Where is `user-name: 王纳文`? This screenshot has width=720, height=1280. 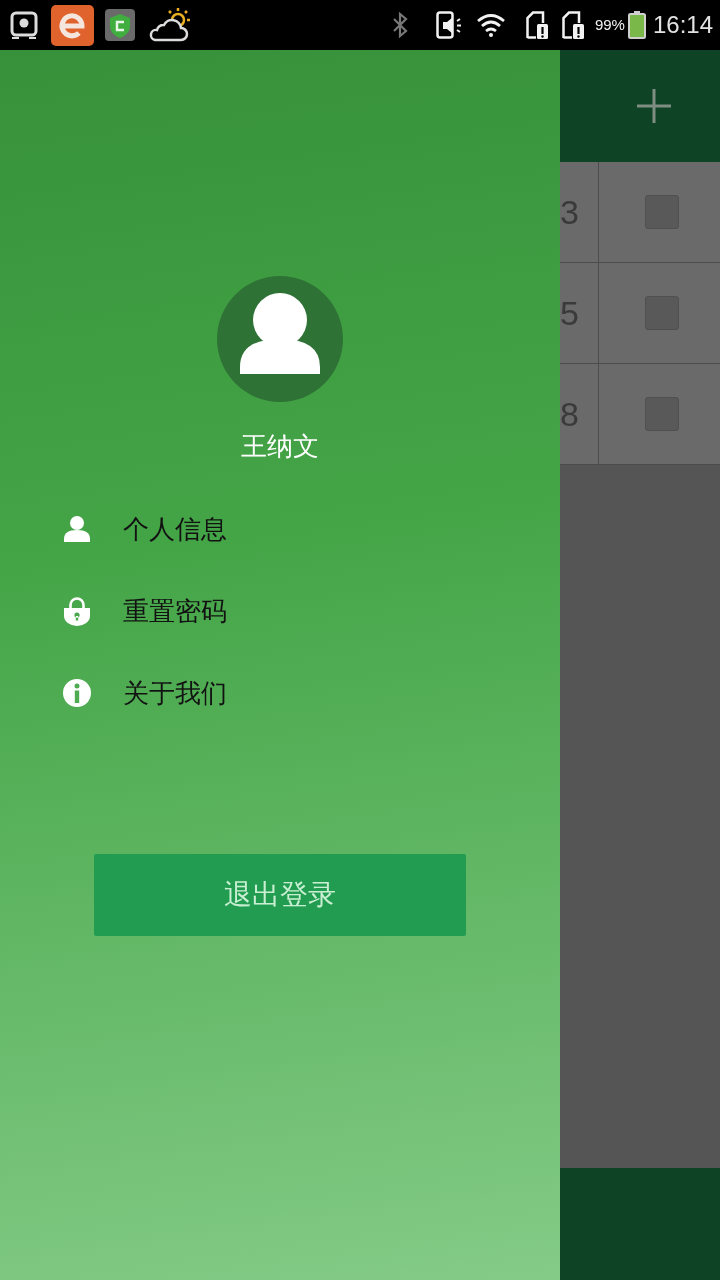 user-name: 王纳文 is located at coordinates (280, 446).